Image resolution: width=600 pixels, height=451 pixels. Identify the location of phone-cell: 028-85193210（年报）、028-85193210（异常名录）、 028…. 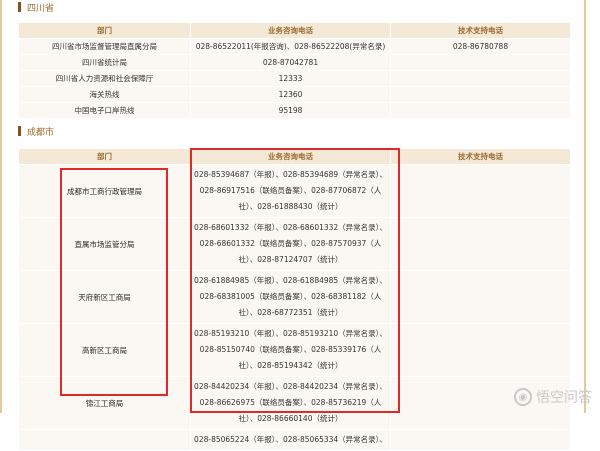
(290, 350).